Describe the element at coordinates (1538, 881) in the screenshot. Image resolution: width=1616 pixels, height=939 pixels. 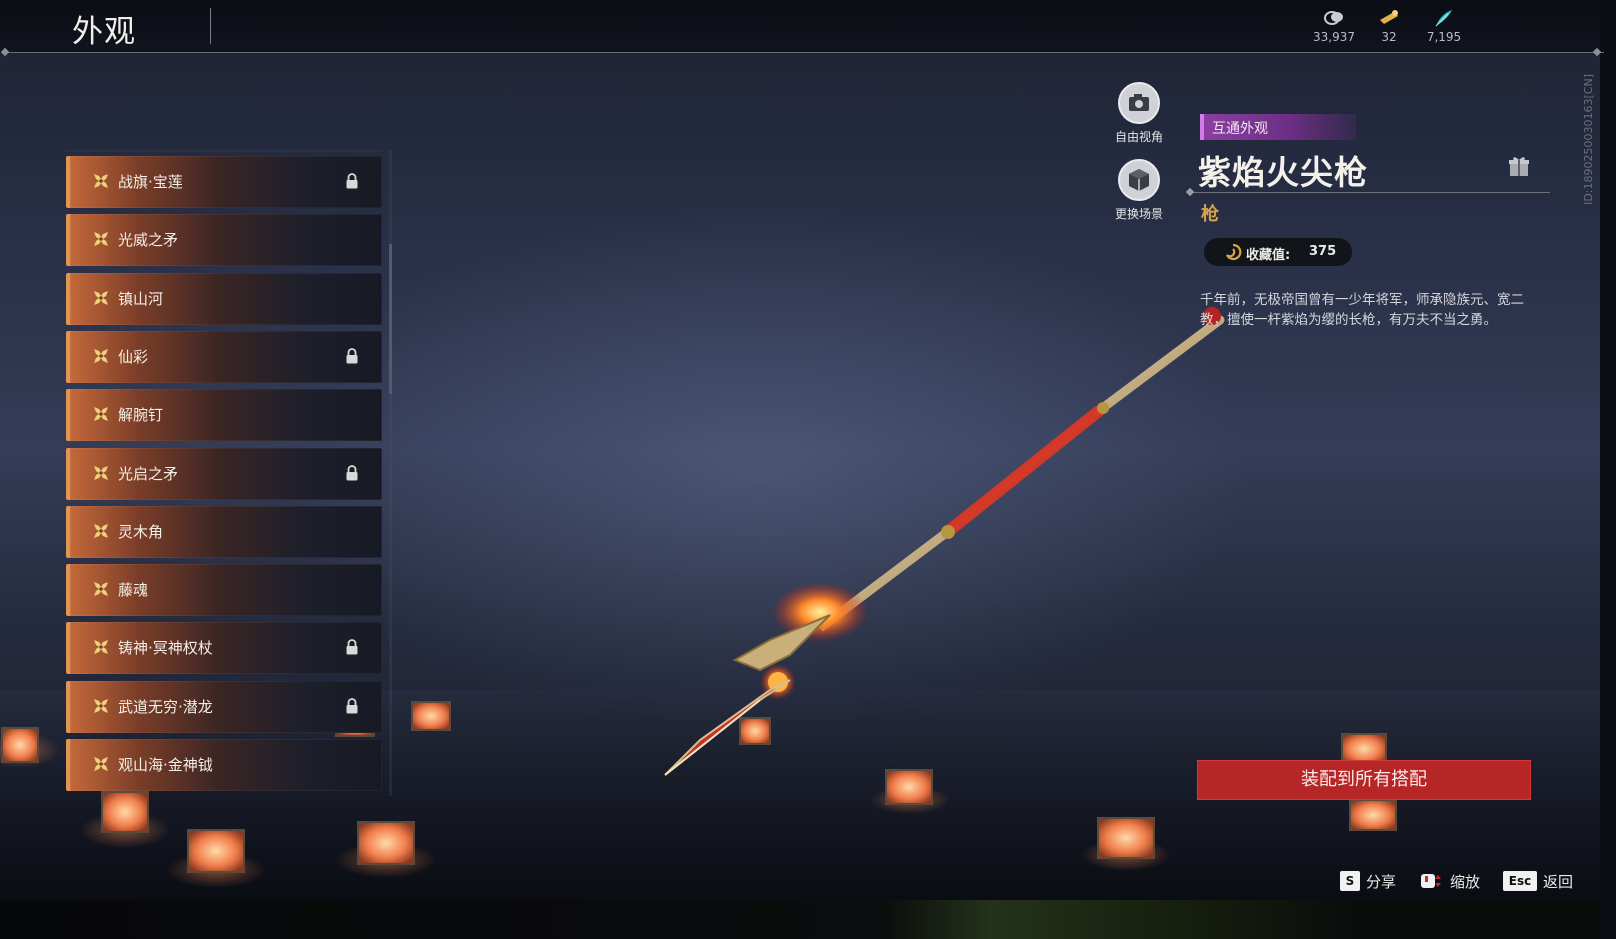
I see `back-hint: Esc 返回` at that location.